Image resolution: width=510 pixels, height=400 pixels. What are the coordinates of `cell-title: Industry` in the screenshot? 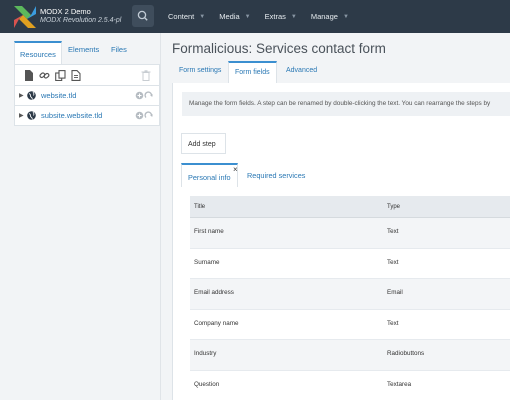 It's located at (205, 354).